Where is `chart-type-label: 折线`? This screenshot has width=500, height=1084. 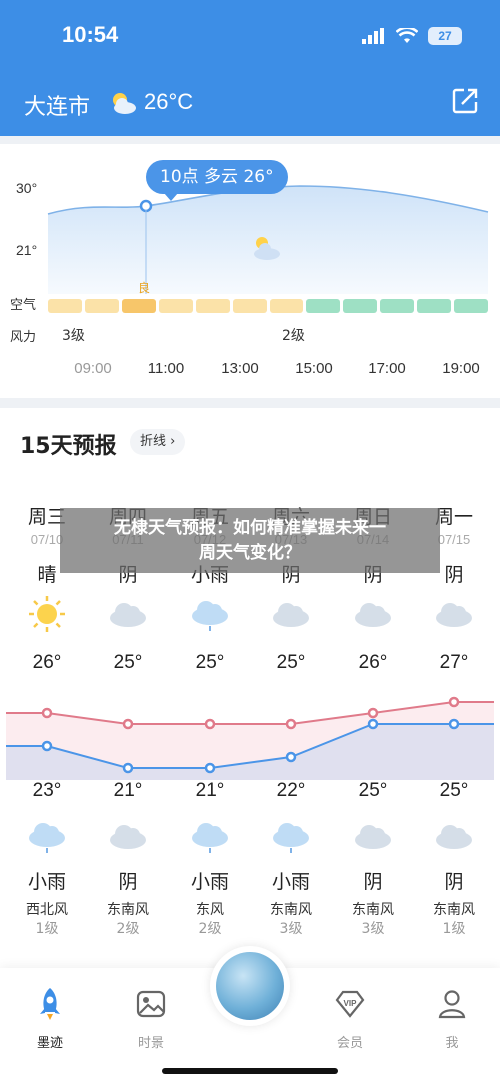
chart-type-label: 折线 is located at coordinates (153, 441).